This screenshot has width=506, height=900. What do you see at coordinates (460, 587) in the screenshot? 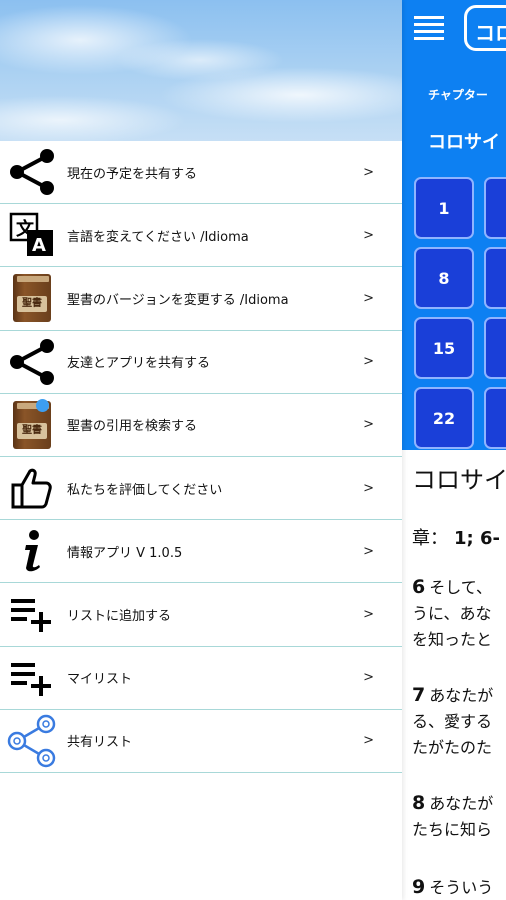
I see `verse-line: そして、` at bounding box center [460, 587].